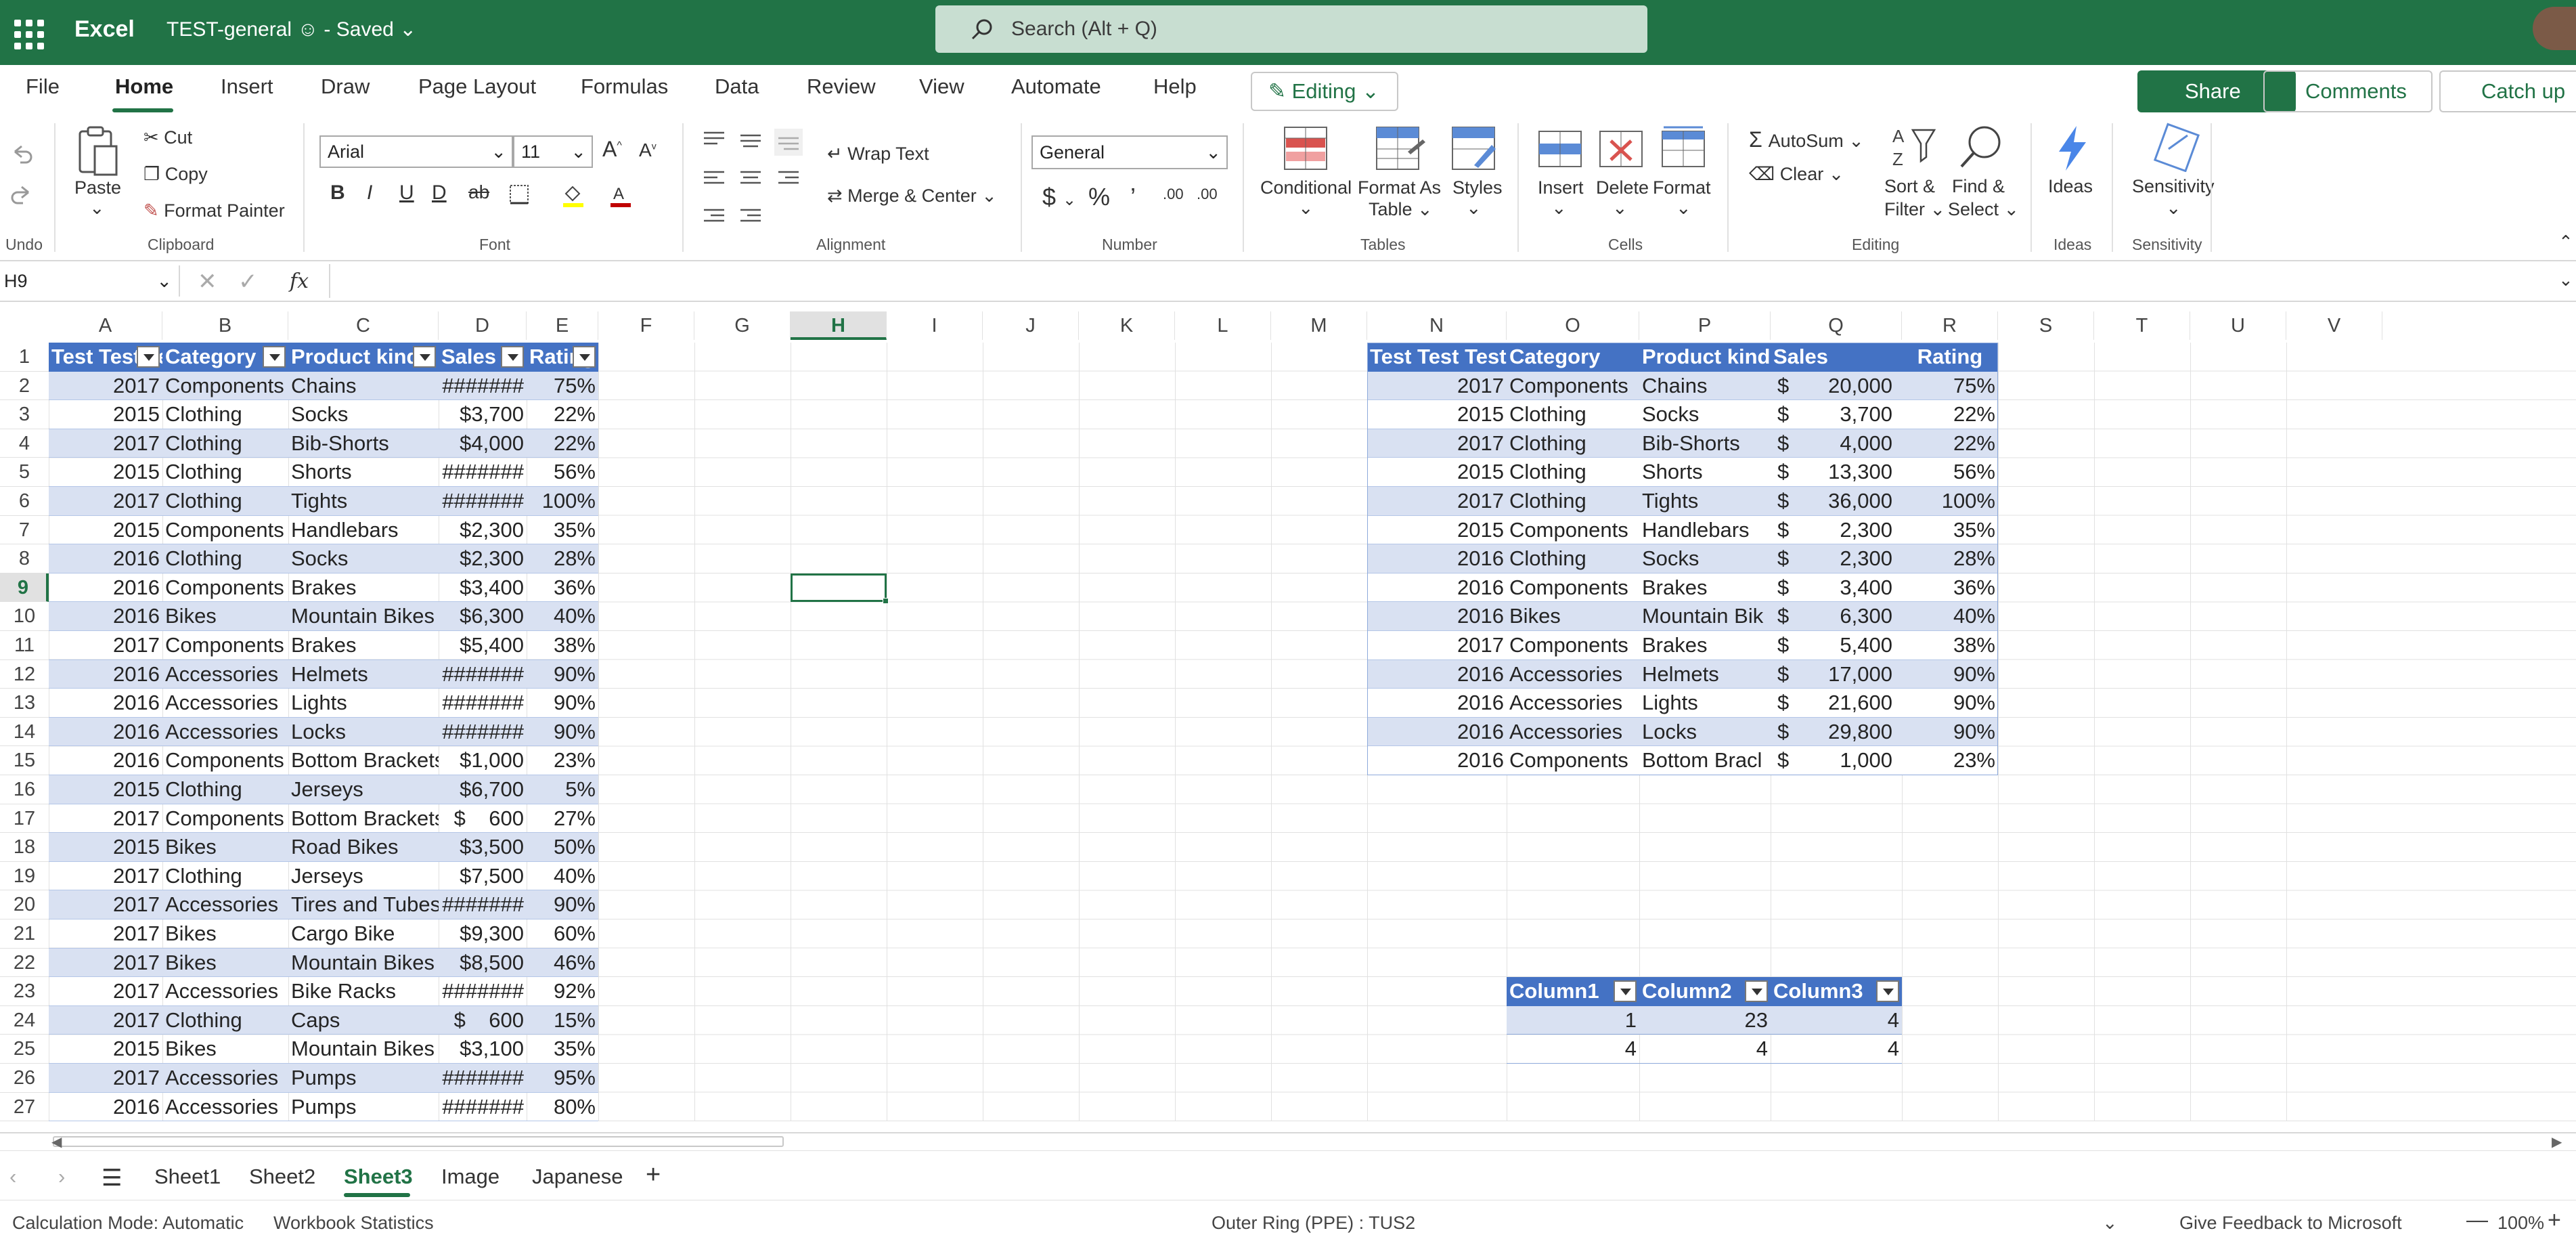  I want to click on row-header-16: 16, so click(24, 789).